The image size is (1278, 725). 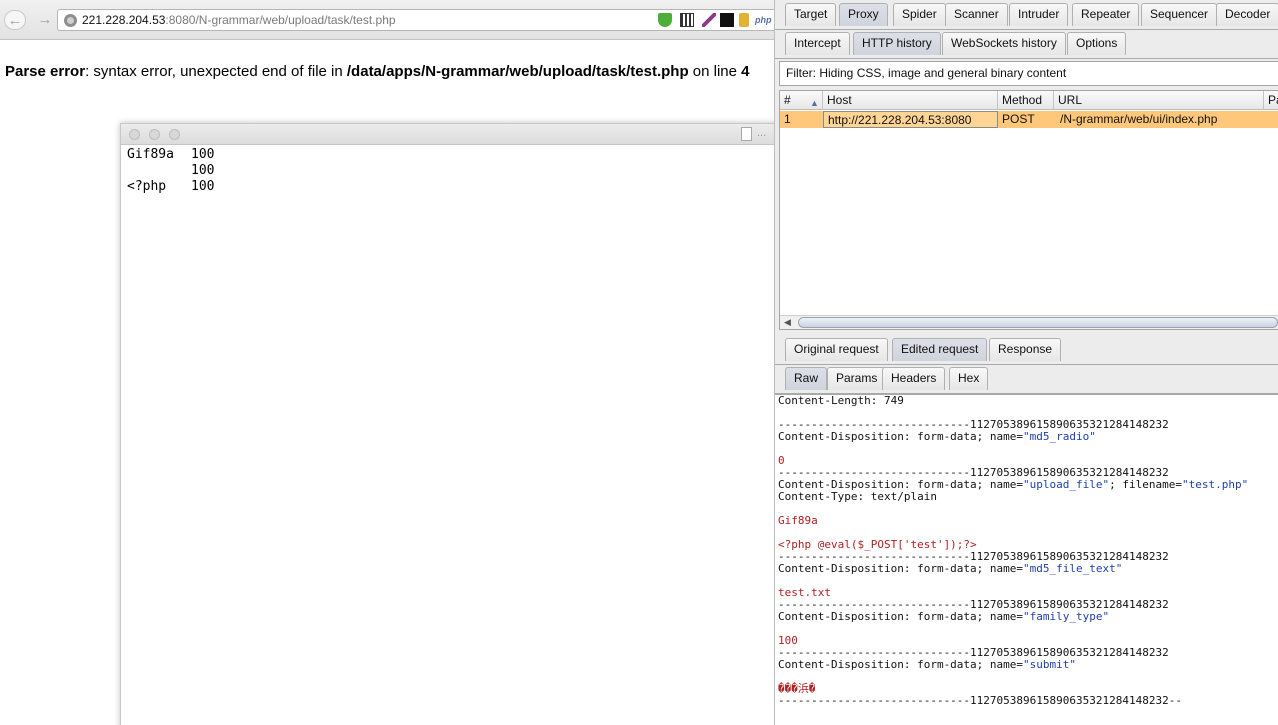 What do you see at coordinates (1026, 100) in the screenshot?
I see `column-header-method: Method` at bounding box center [1026, 100].